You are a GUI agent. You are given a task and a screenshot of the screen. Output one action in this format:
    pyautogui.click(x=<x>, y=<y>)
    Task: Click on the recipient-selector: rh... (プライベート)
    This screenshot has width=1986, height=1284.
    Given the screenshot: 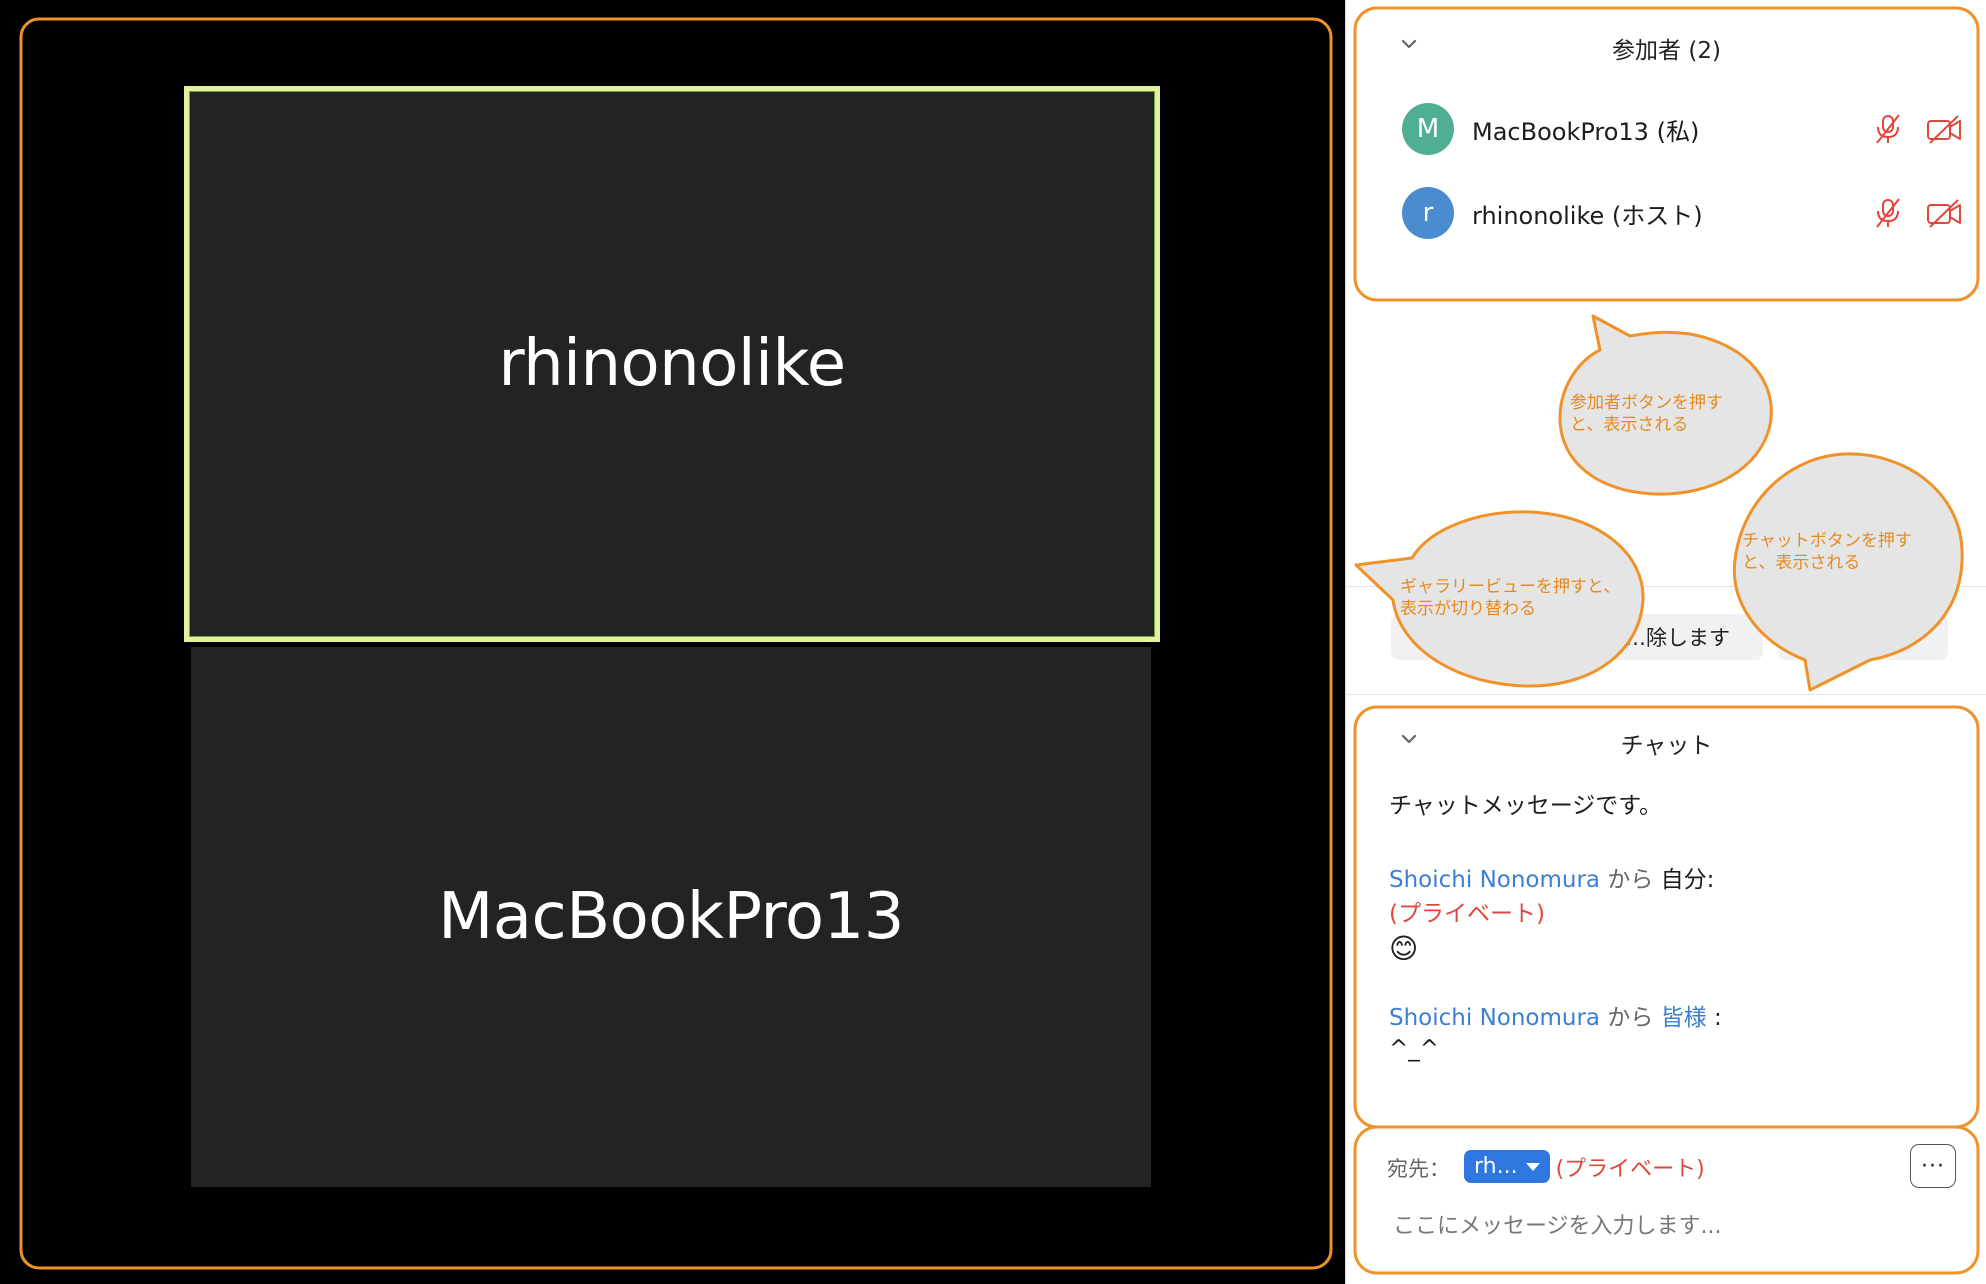 What is the action you would take?
    pyautogui.click(x=1584, y=1166)
    